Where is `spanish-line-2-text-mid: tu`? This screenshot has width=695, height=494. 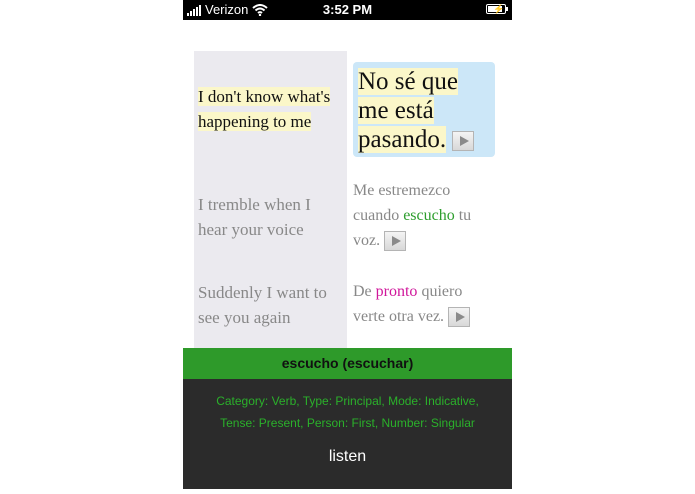 spanish-line-2-text-mid: tu is located at coordinates (465, 215).